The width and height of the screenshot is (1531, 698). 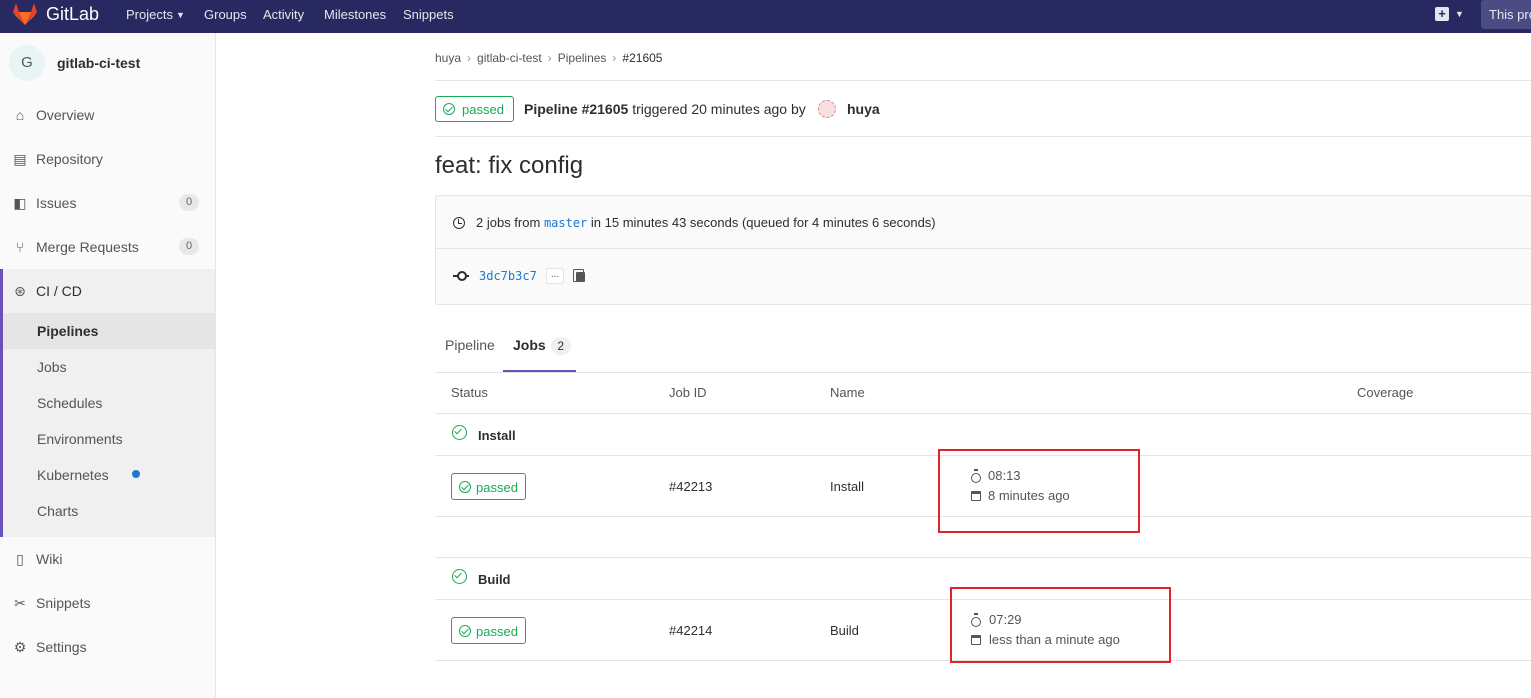 What do you see at coordinates (1039, 491) in the screenshot?
I see `highlight-box` at bounding box center [1039, 491].